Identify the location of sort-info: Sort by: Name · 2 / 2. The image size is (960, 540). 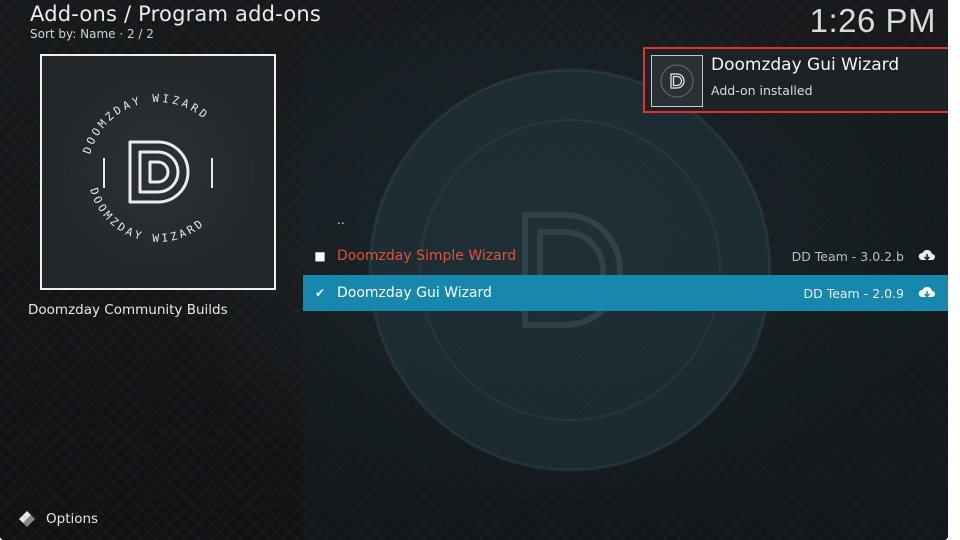
(92, 34).